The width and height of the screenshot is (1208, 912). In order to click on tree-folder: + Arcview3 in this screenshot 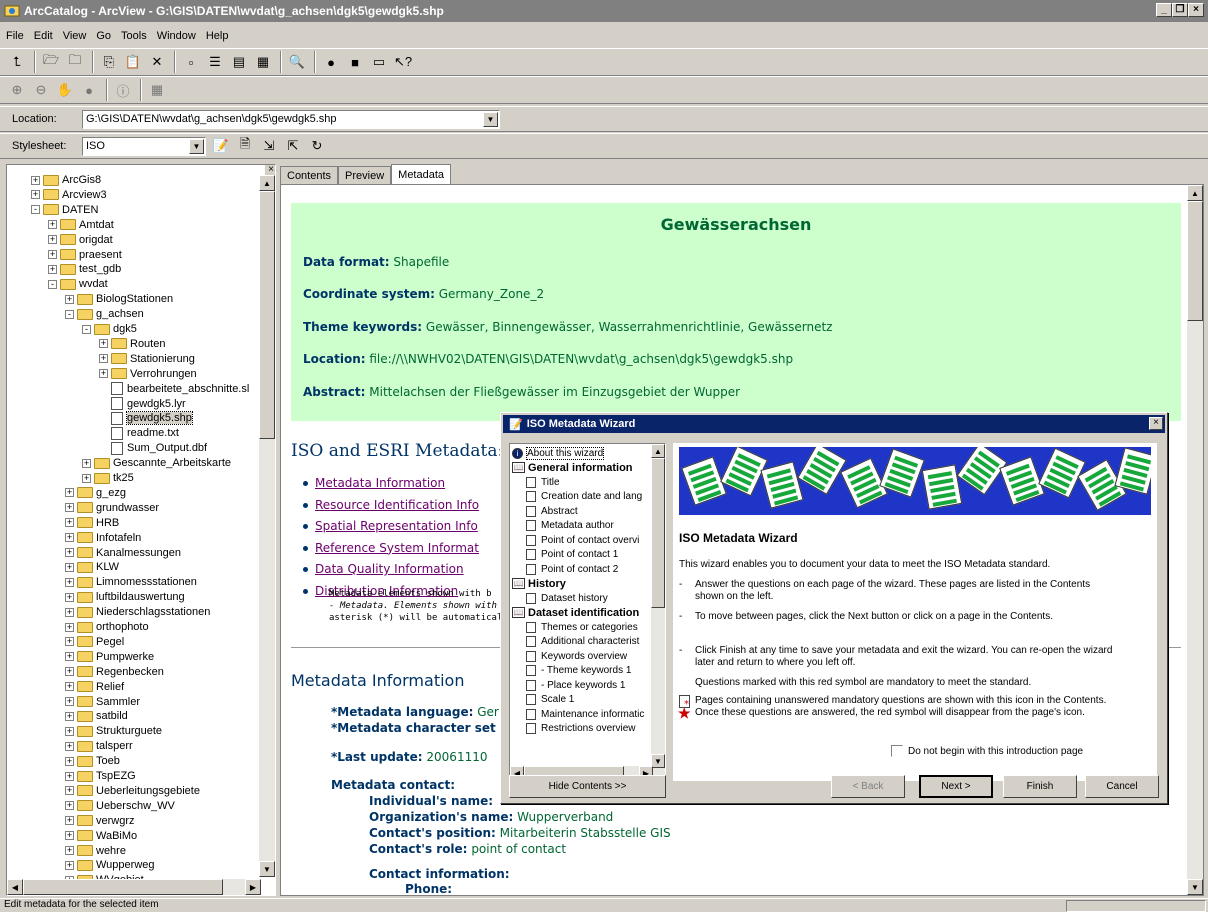, I will do `click(69, 195)`.